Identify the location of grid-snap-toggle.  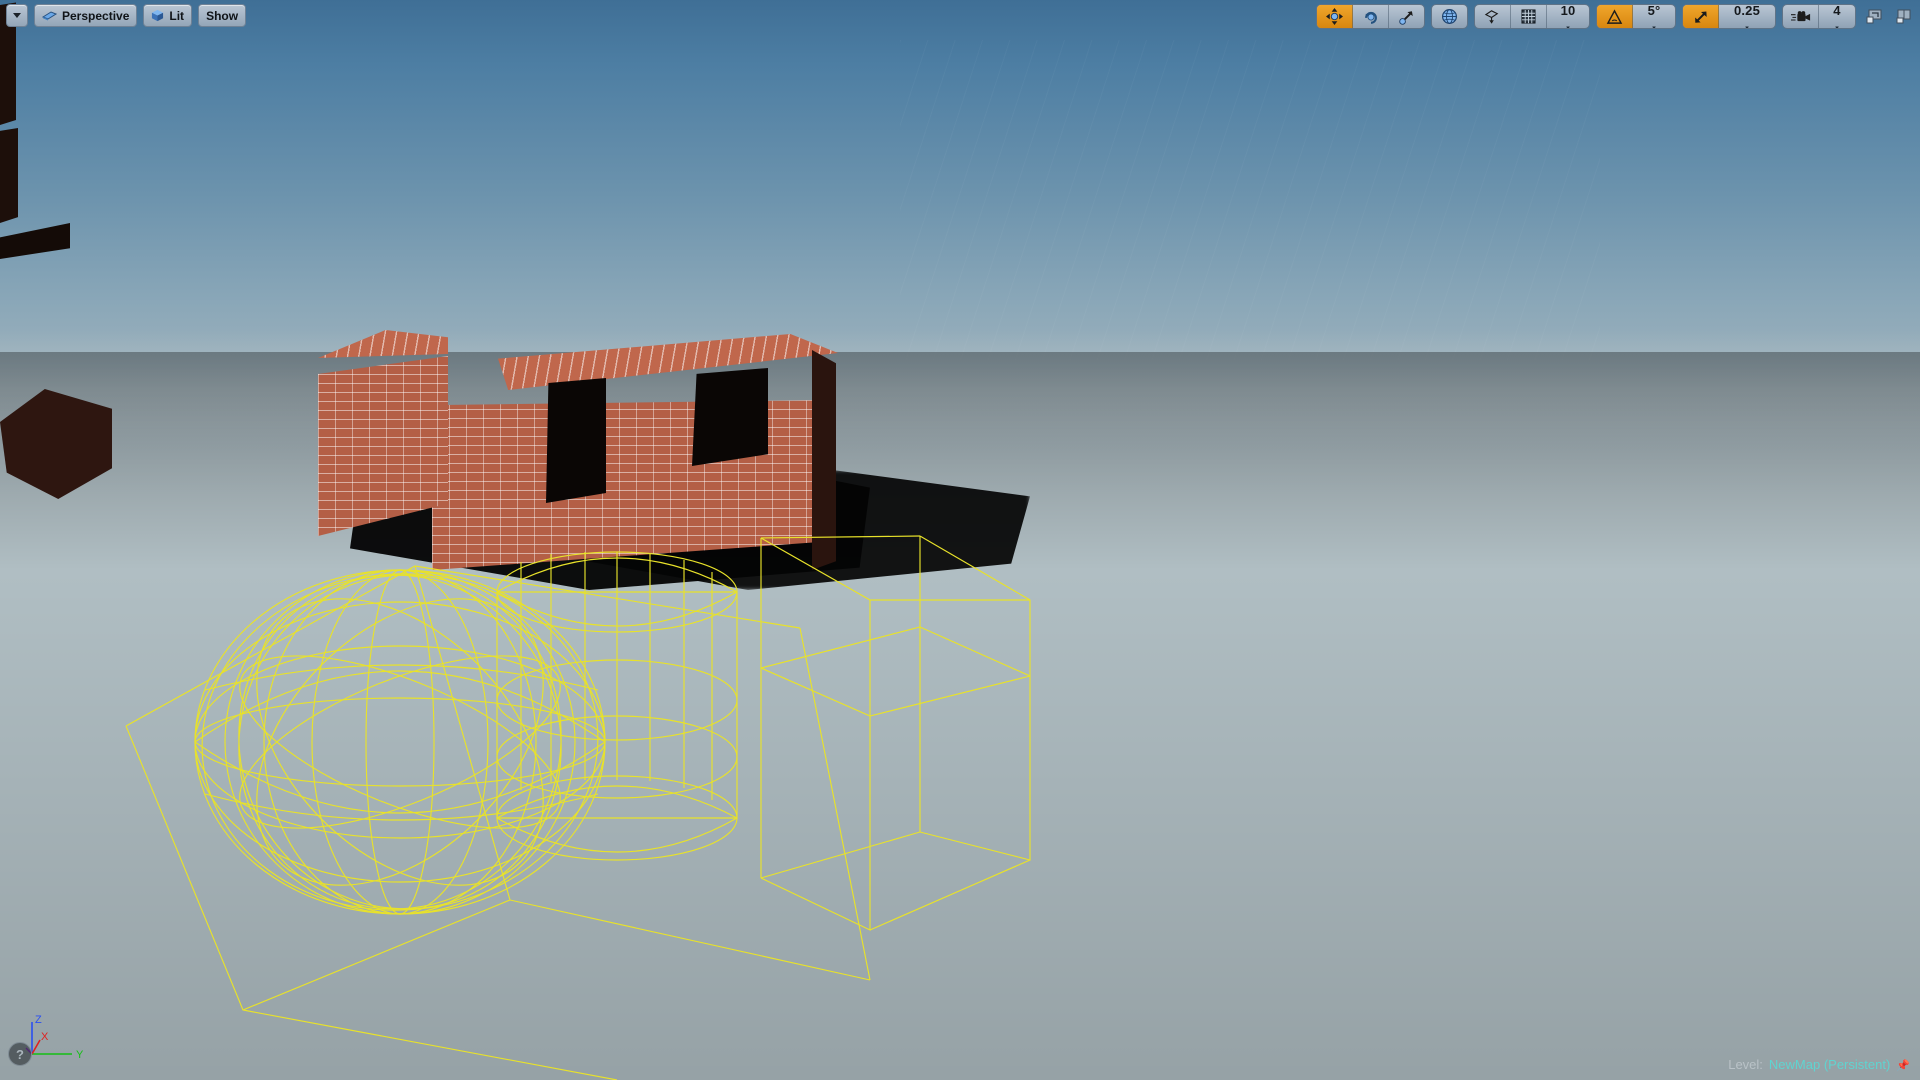
(1529, 16).